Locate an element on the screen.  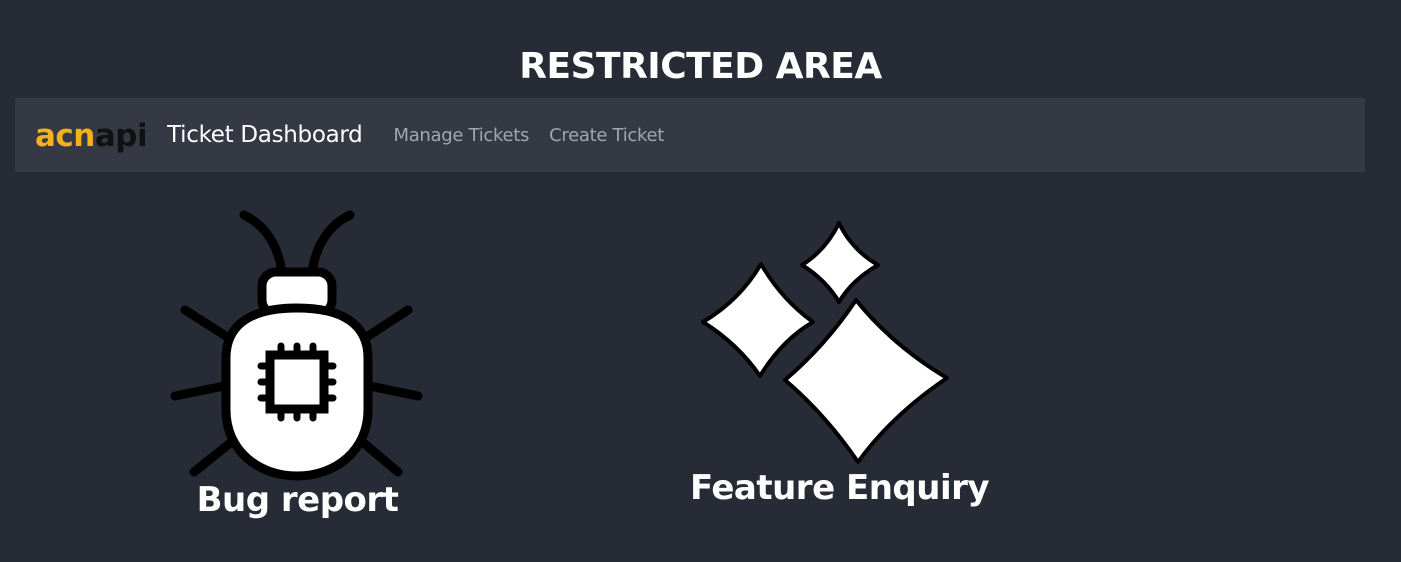
feature-enquiry-card: Feature Enquiry is located at coordinates (840, 365).